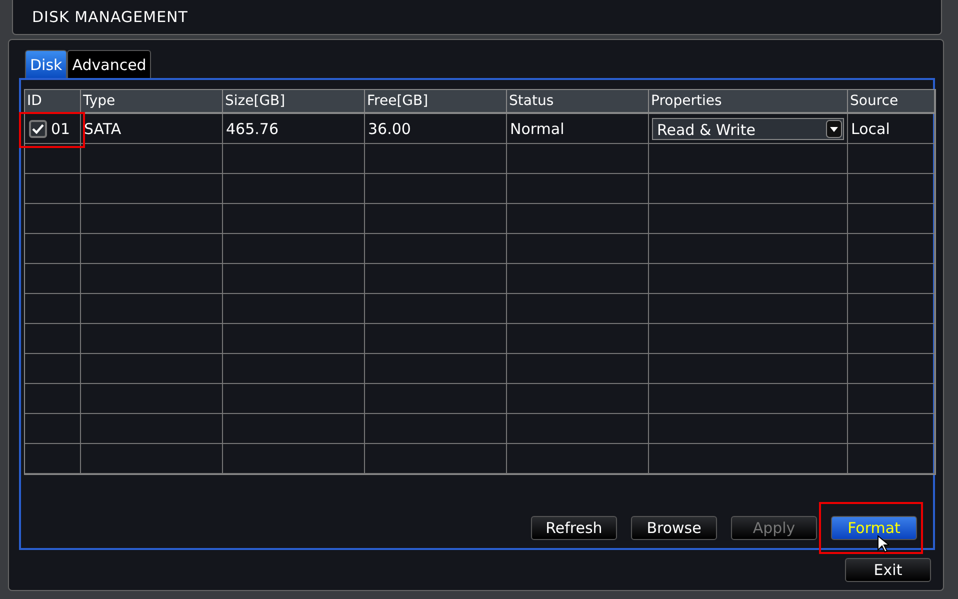  I want to click on tab: Advanced, so click(109, 64).